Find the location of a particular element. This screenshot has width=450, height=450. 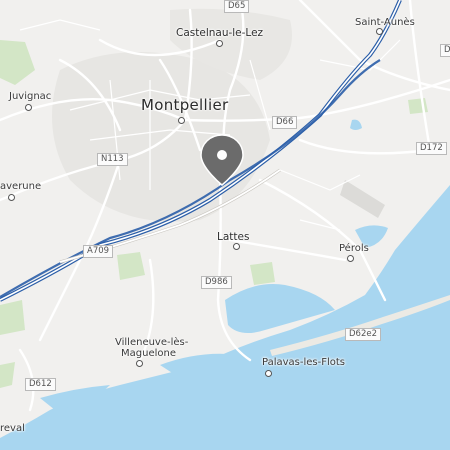

place-label-saint-aunes: Saint-Aunès is located at coordinates (385, 22).